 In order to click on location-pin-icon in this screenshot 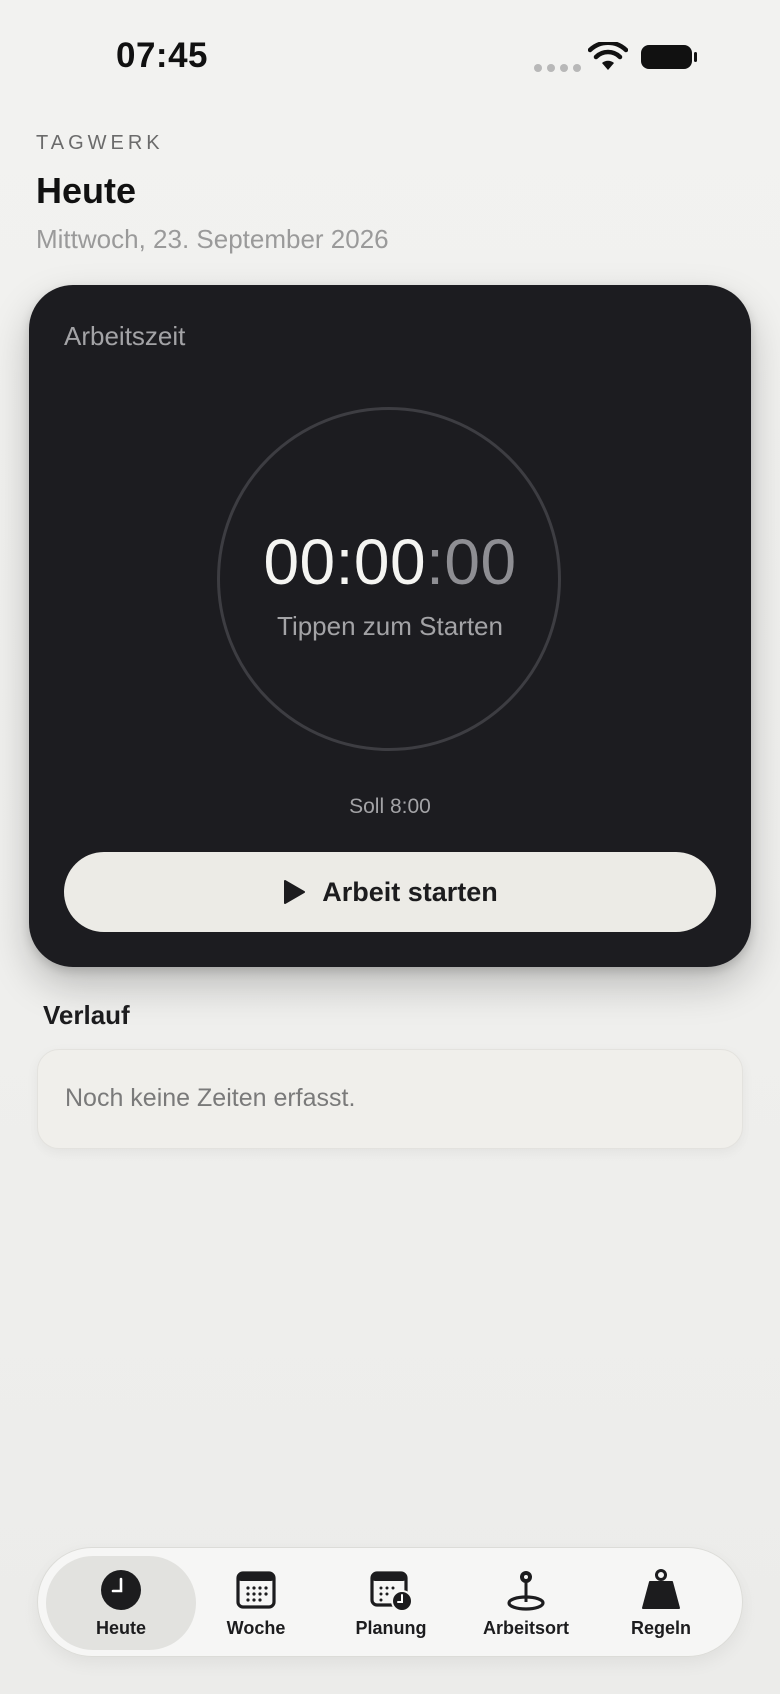, I will do `click(526, 1590)`.